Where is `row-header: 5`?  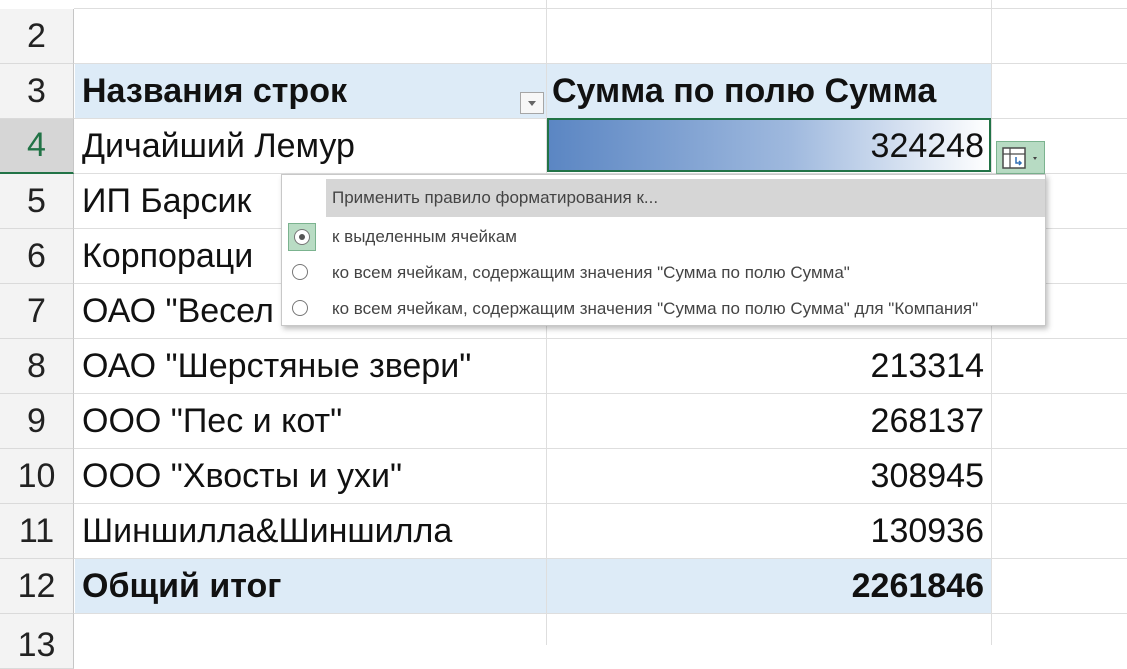
row-header: 5 is located at coordinates (37, 201).